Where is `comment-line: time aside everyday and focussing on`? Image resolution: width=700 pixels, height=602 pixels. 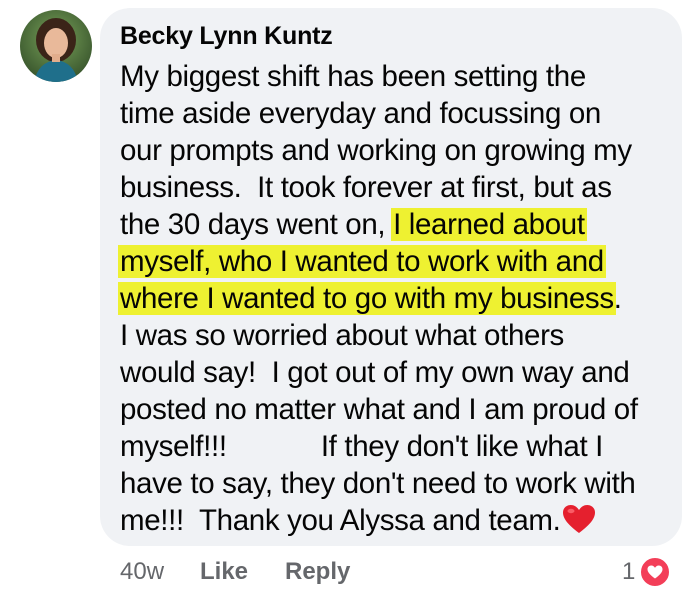
comment-line: time aside everyday and focussing on is located at coordinates (360, 113).